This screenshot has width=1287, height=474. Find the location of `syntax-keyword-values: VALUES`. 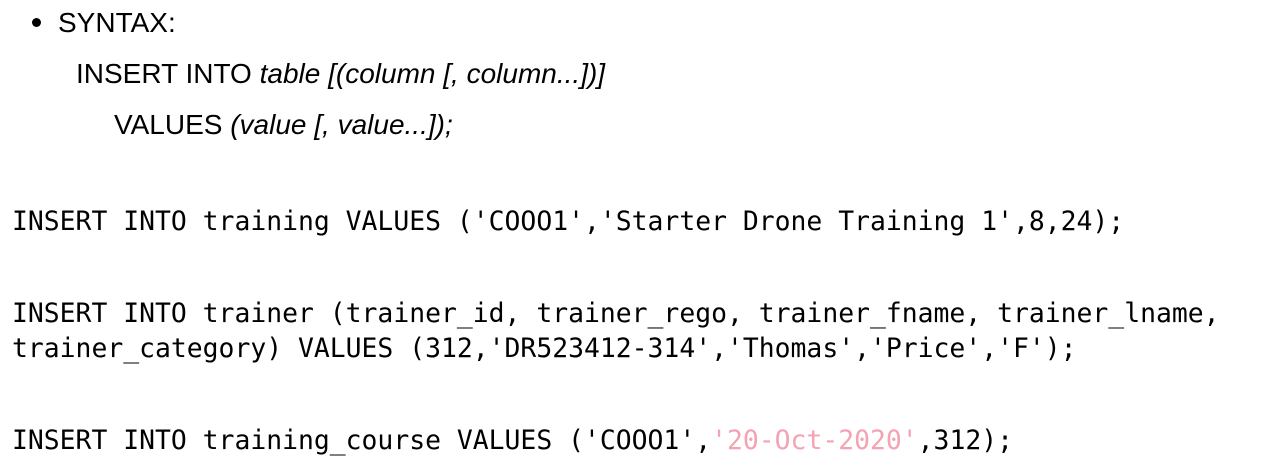

syntax-keyword-values: VALUES is located at coordinates (172, 124).